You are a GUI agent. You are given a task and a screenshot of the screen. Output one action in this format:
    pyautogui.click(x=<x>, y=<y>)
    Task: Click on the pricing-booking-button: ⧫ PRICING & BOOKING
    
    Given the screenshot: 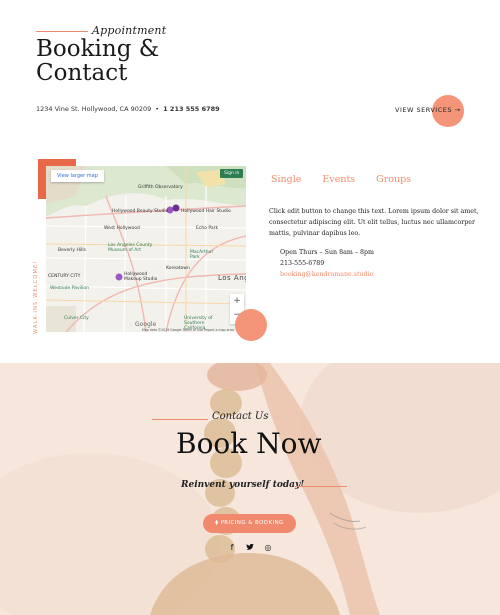 What is the action you would take?
    pyautogui.click(x=249, y=523)
    